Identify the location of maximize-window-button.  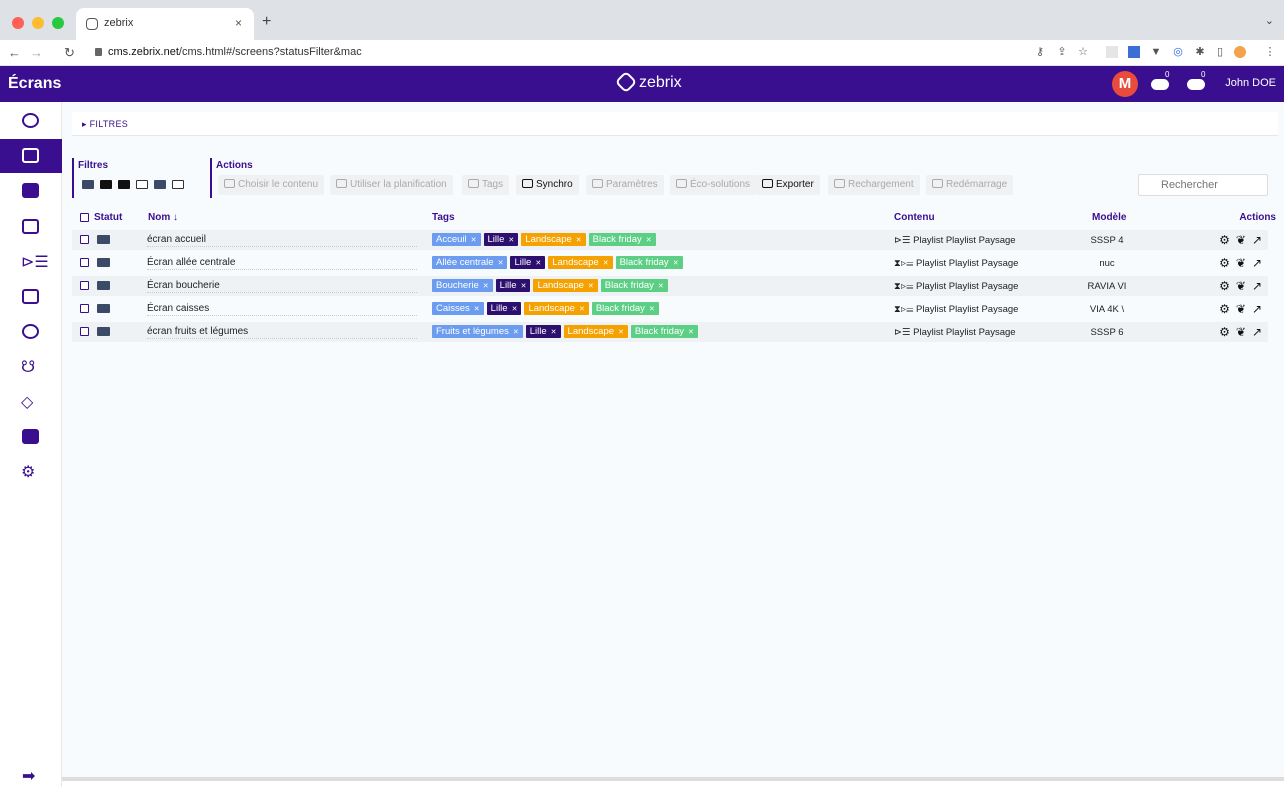
(58, 23).